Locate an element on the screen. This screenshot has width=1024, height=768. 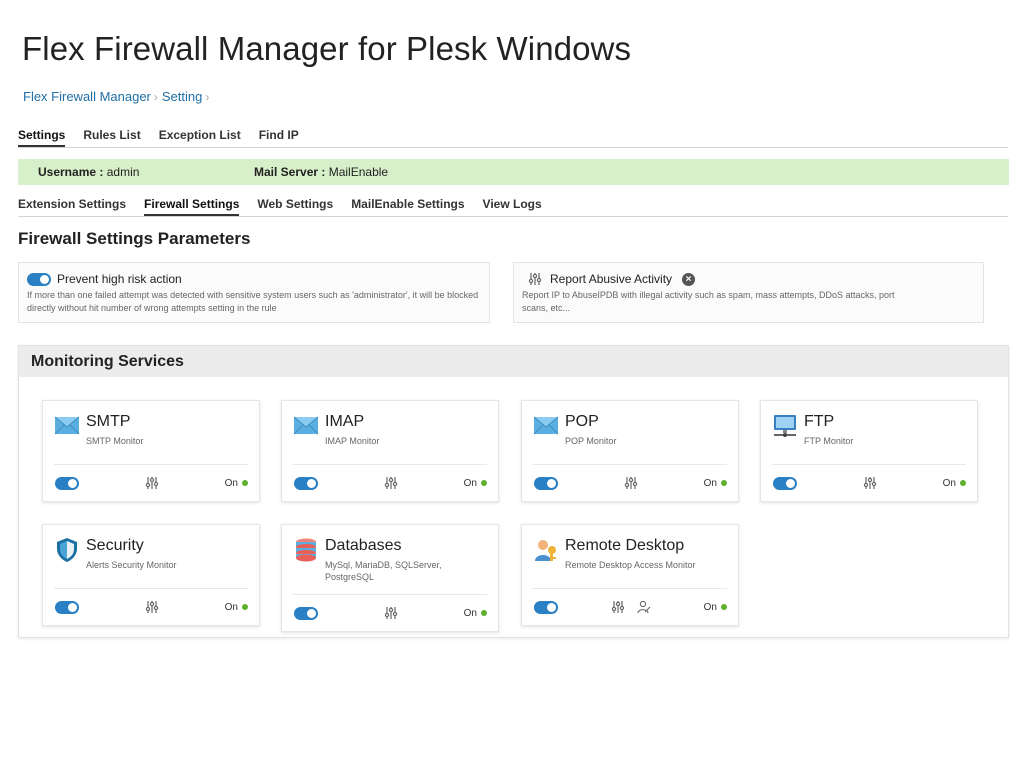
service-title: FTP is located at coordinates (819, 421).